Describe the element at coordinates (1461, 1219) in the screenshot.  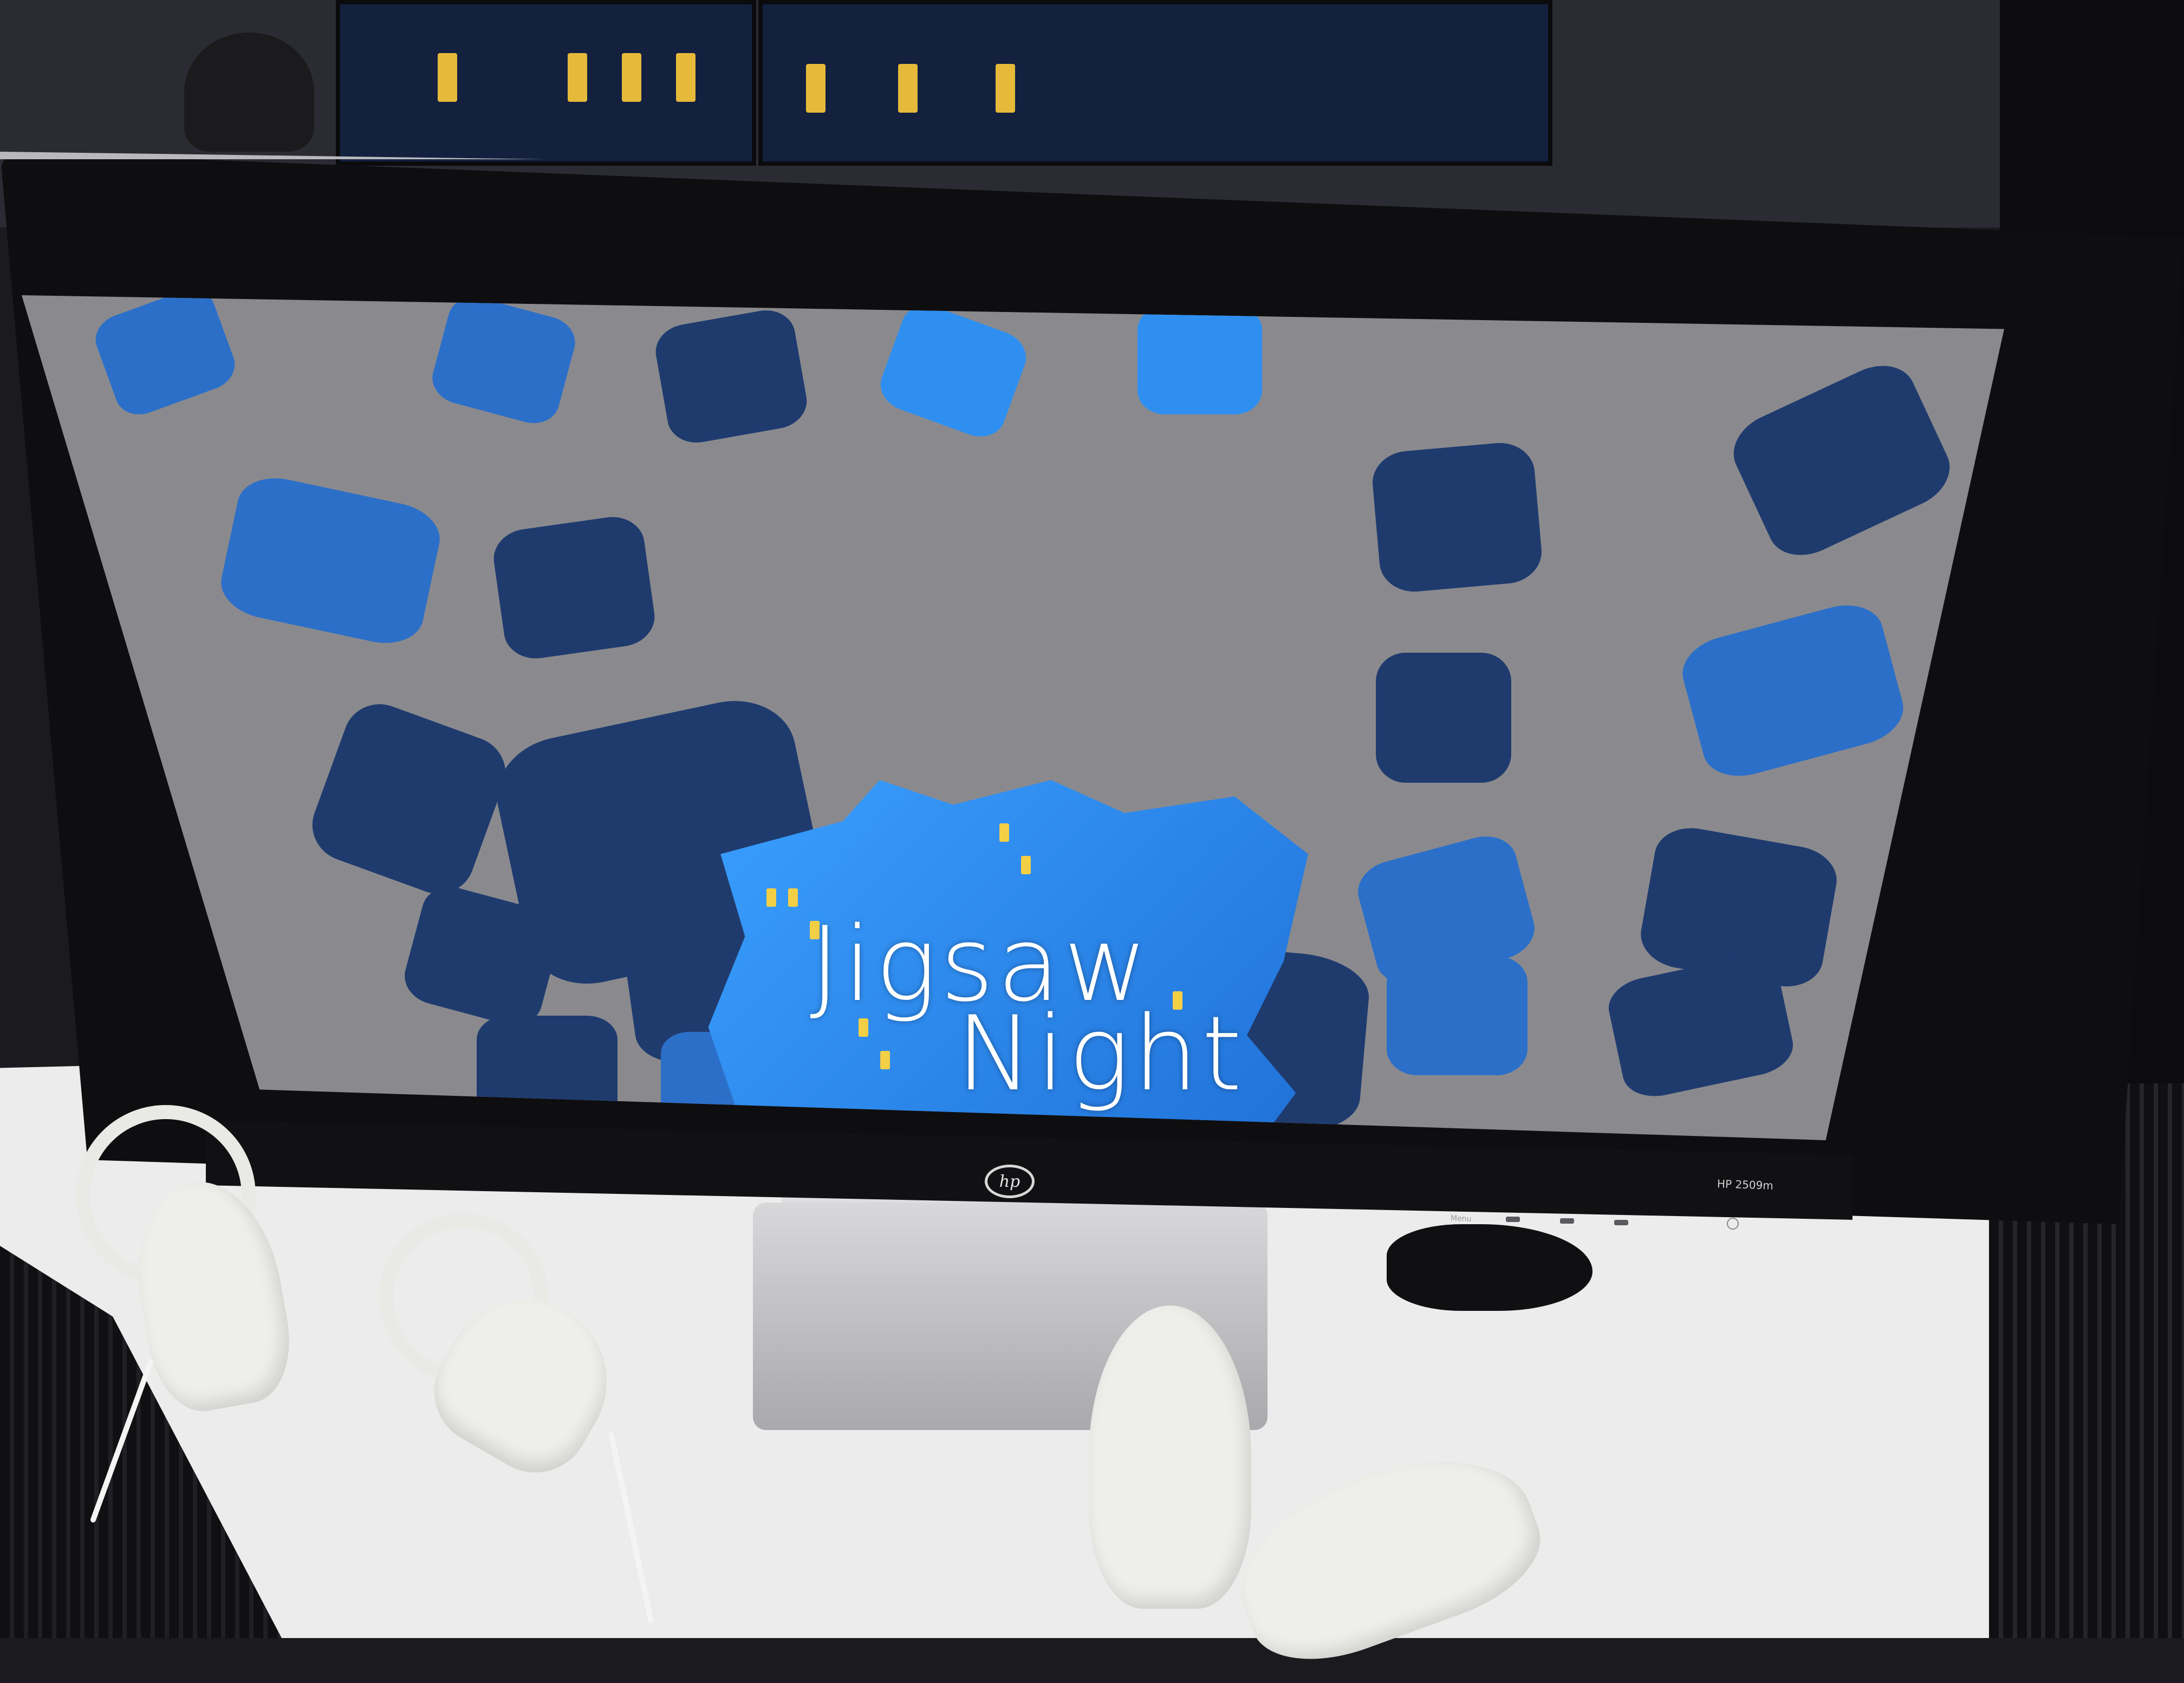
I see `monitor-menu-label: Menu` at that location.